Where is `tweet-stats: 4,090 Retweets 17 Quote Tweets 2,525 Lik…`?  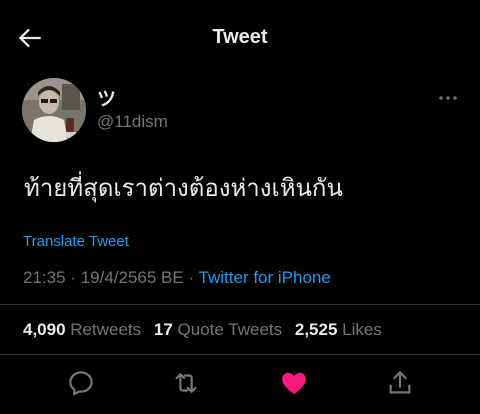 tweet-stats: 4,090 Retweets 17 Quote Tweets 2,525 Lik… is located at coordinates (206, 330).